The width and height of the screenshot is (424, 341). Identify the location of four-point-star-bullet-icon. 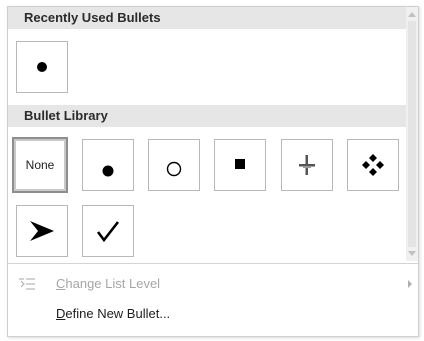
(307, 165).